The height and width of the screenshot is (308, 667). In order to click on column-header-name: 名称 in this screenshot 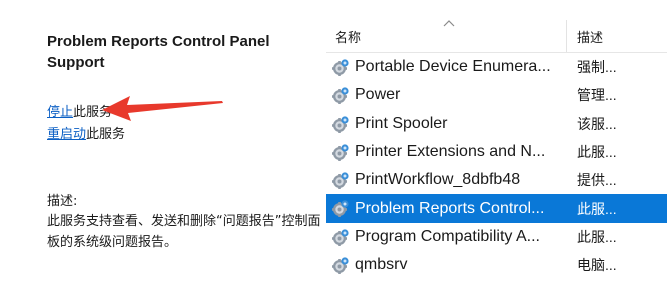, I will do `click(348, 36)`.